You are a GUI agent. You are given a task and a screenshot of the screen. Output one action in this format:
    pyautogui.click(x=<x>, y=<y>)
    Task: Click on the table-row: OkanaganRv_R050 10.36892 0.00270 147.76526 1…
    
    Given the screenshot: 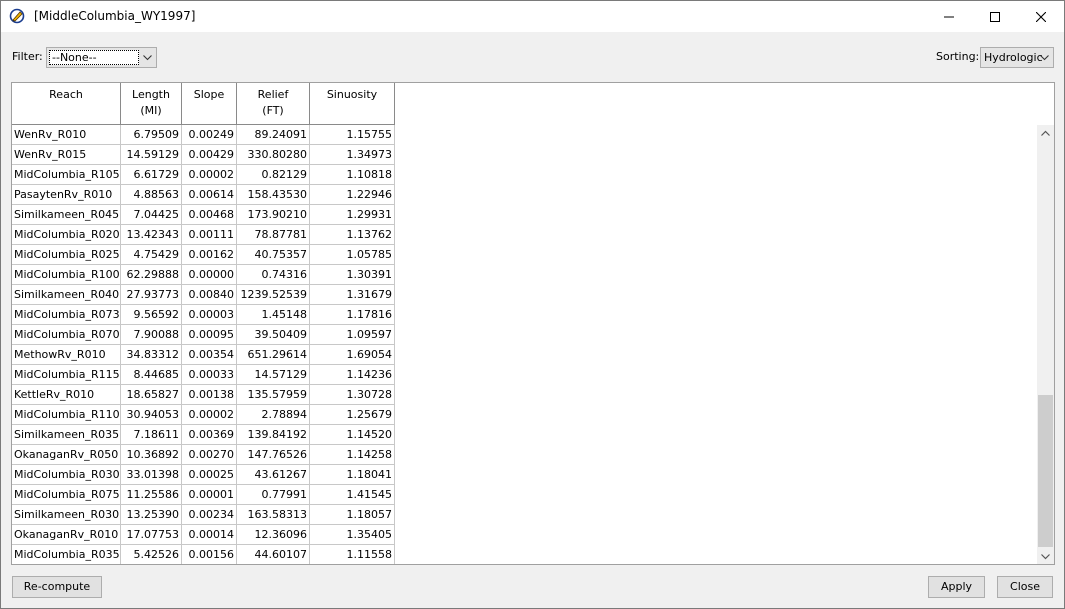 What is the action you would take?
    pyautogui.click(x=203, y=455)
    